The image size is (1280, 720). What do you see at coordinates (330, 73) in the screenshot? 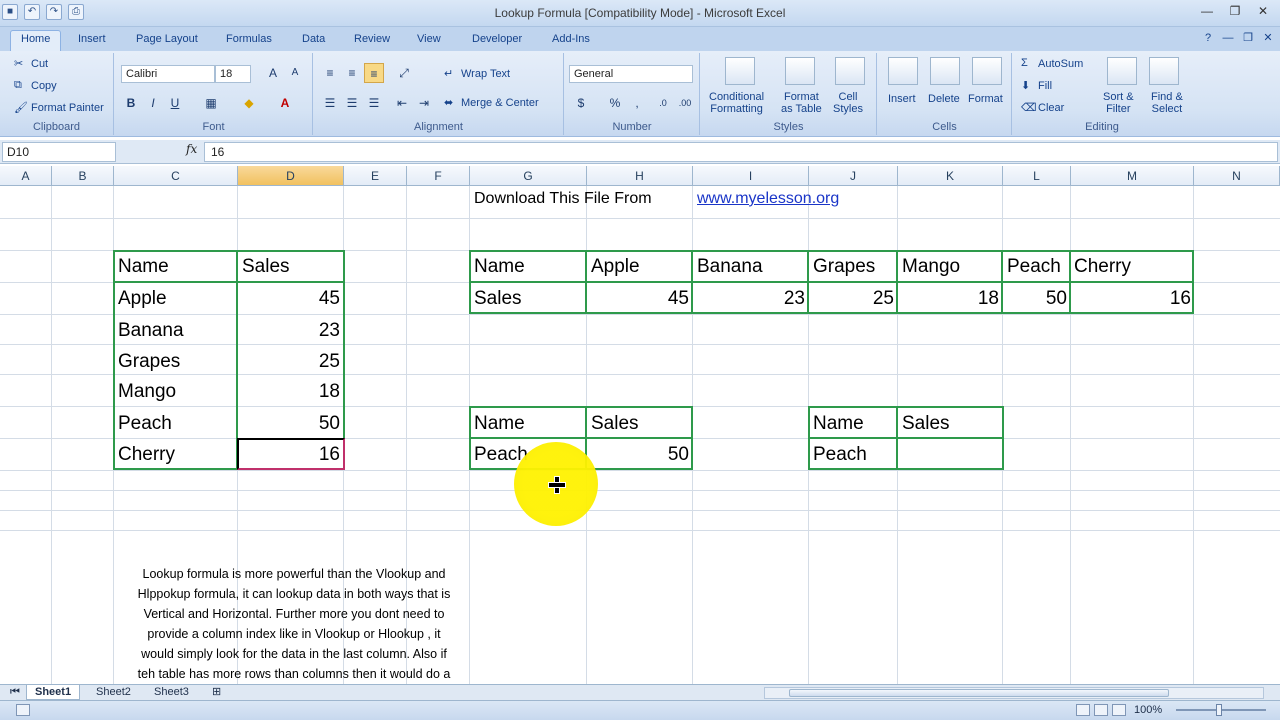
I see `align-top-icon: ≡` at bounding box center [330, 73].